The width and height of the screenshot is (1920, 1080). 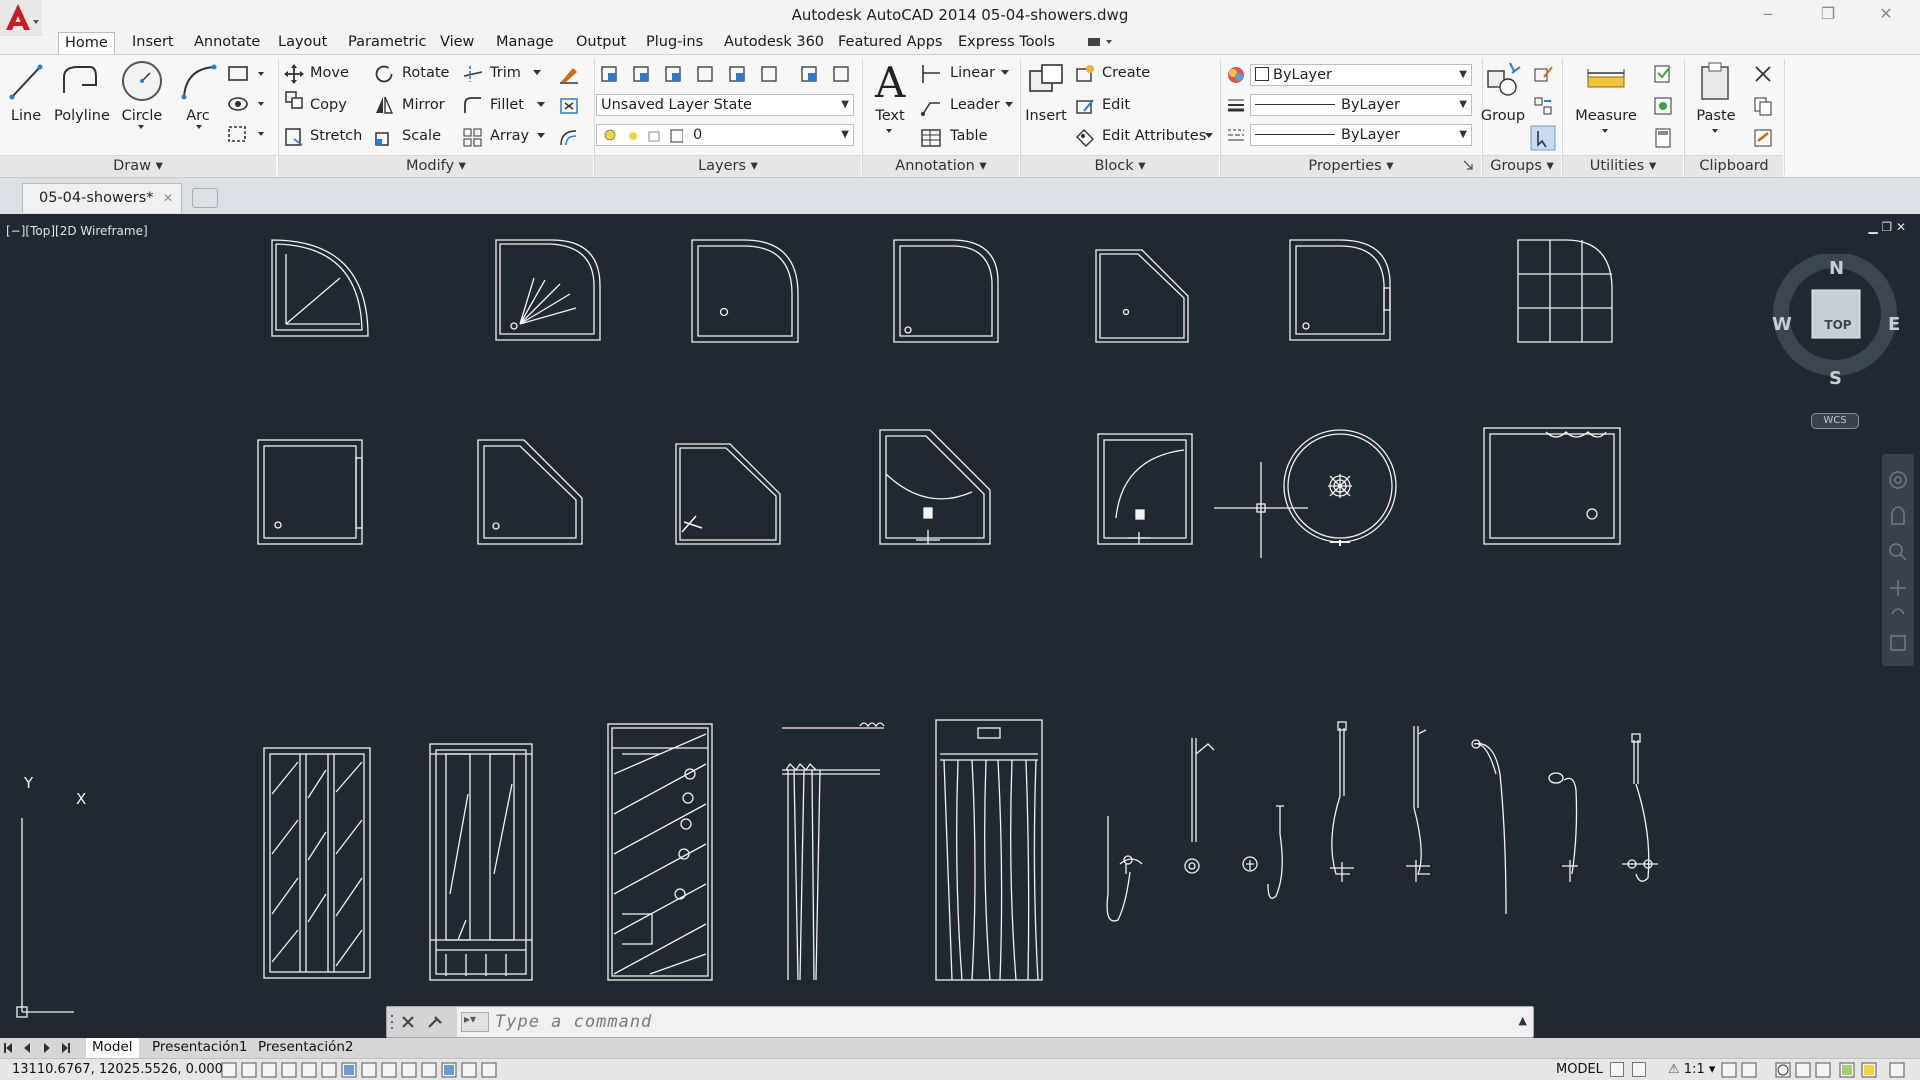 What do you see at coordinates (1145, 489) in the screenshot?
I see `shower-plan-corner-door` at bounding box center [1145, 489].